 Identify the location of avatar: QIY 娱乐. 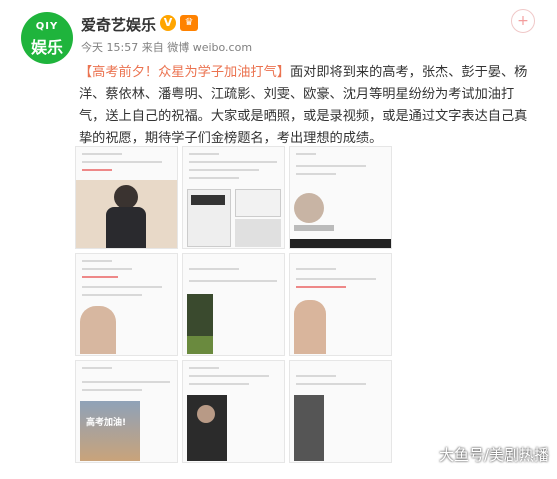
(47, 38).